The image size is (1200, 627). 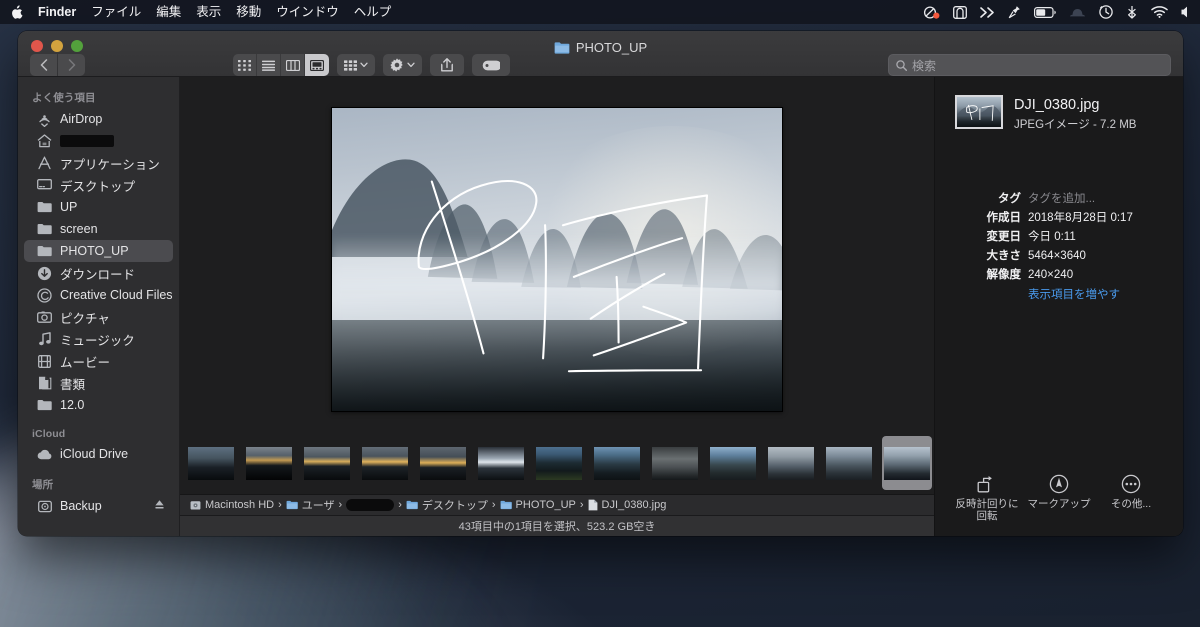 What do you see at coordinates (98, 295) in the screenshot?
I see `sidebar-item-creative-cloud-files: Creative Cloud Files` at bounding box center [98, 295].